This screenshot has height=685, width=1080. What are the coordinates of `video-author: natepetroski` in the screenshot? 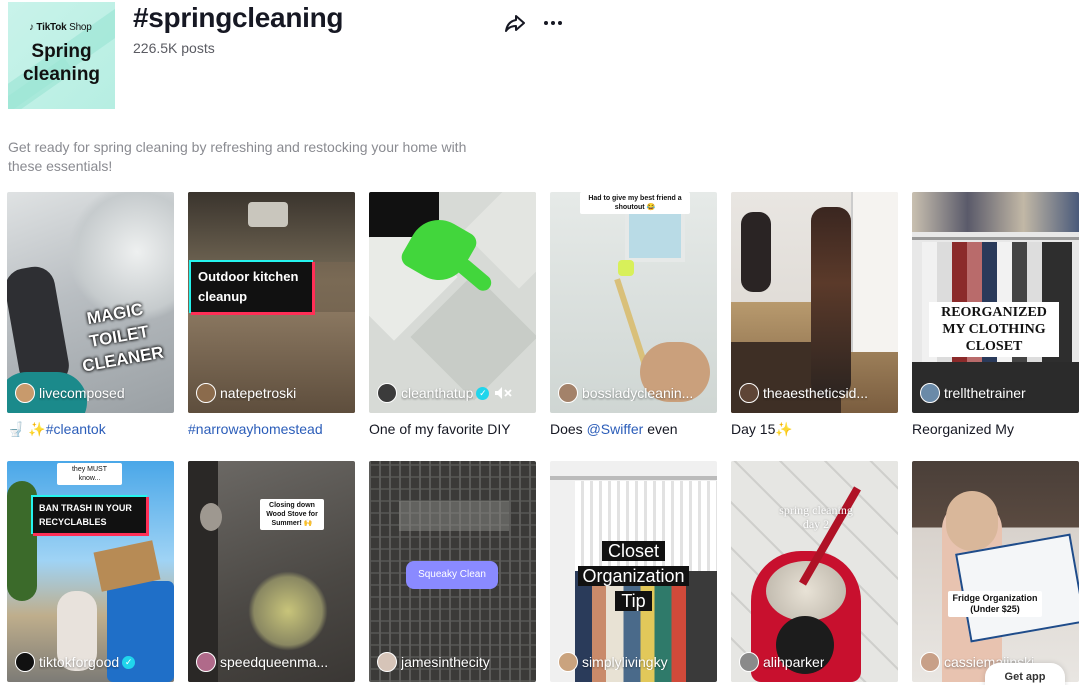 It's located at (272, 393).